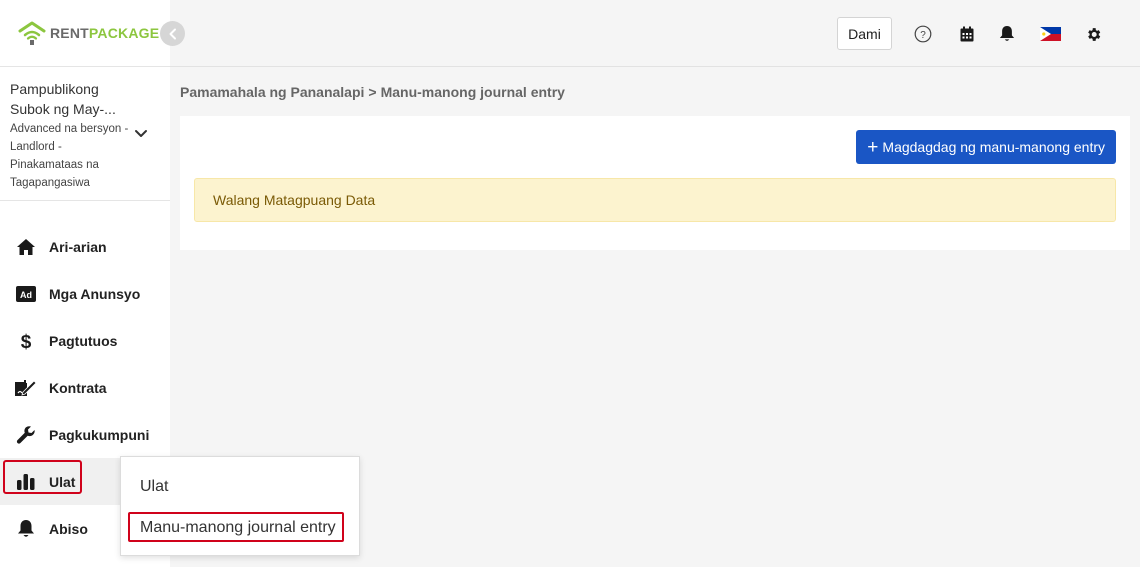 Image resolution: width=1140 pixels, height=567 pixels. I want to click on sidebar-item-label: Kontrata, so click(78, 387).